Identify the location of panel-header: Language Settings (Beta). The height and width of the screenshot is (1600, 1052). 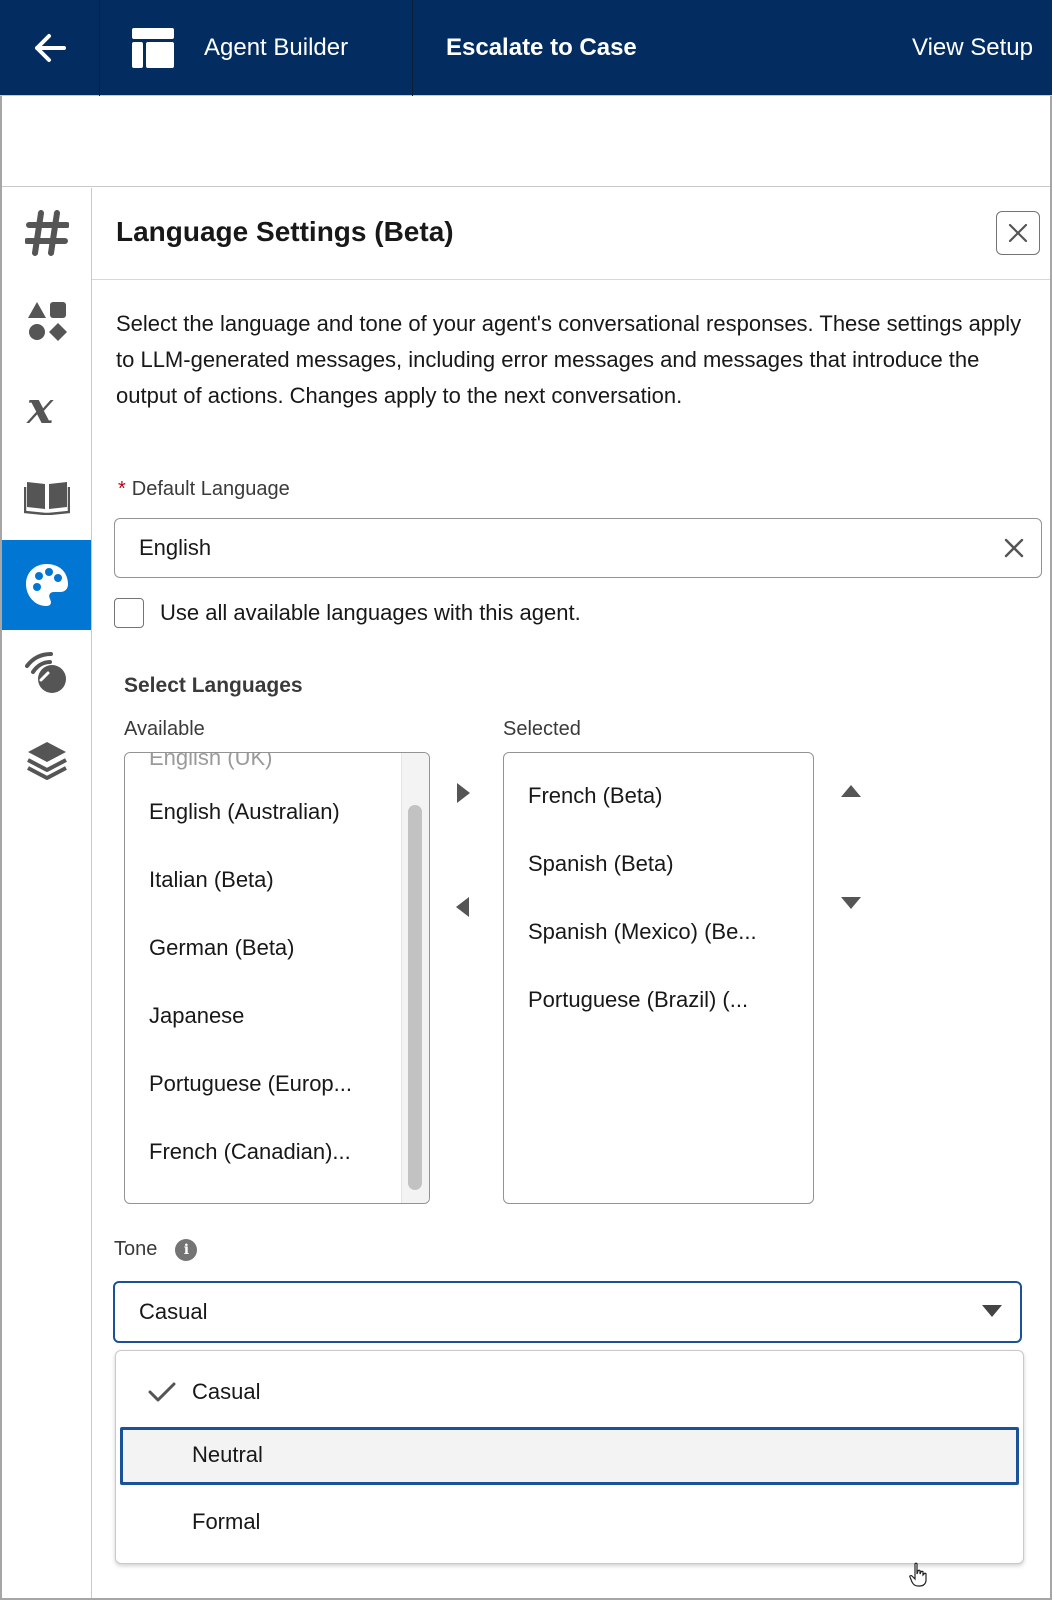
(571, 234).